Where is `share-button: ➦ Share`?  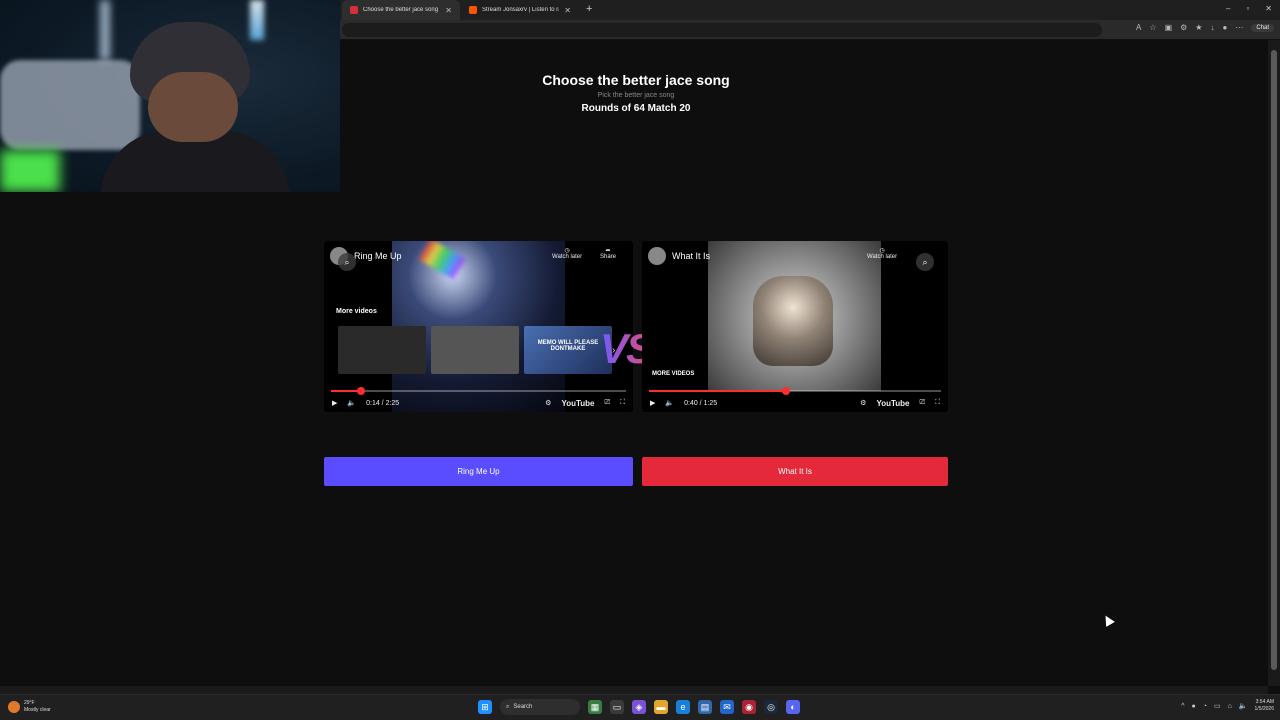
share-button: ➦ Share is located at coordinates (608, 253).